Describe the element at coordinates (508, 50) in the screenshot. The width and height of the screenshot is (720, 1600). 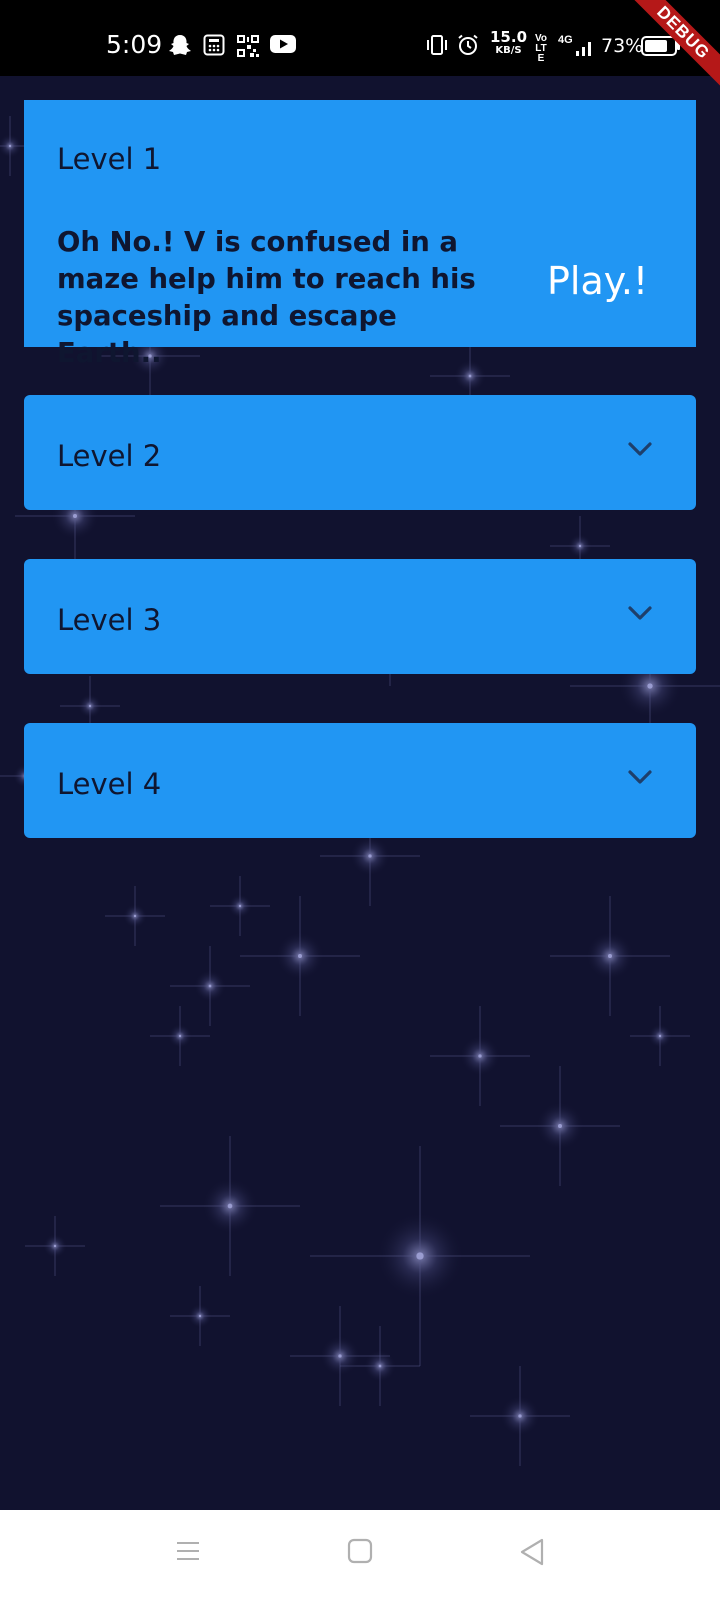
I see `network-speed-unit: KB/S` at that location.